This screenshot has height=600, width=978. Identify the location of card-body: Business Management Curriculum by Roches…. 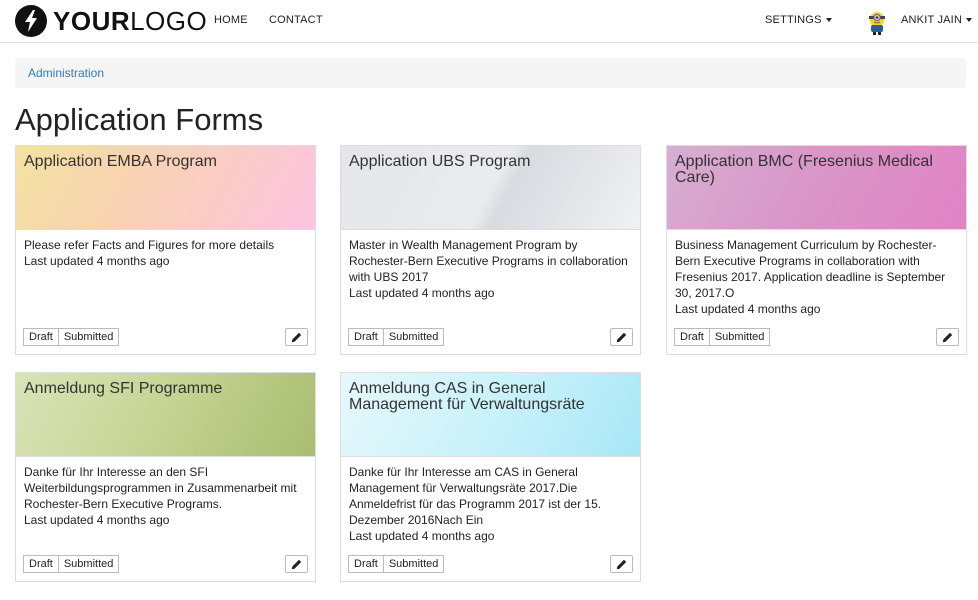
(817, 277).